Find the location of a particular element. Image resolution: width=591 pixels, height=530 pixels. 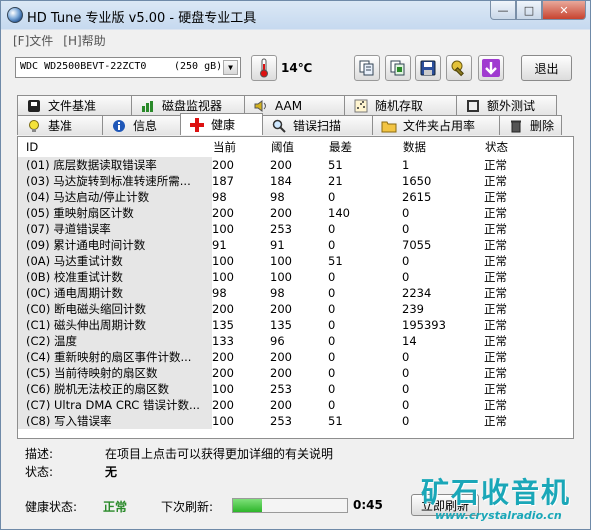

extra-tests-icon is located at coordinates (473, 106).